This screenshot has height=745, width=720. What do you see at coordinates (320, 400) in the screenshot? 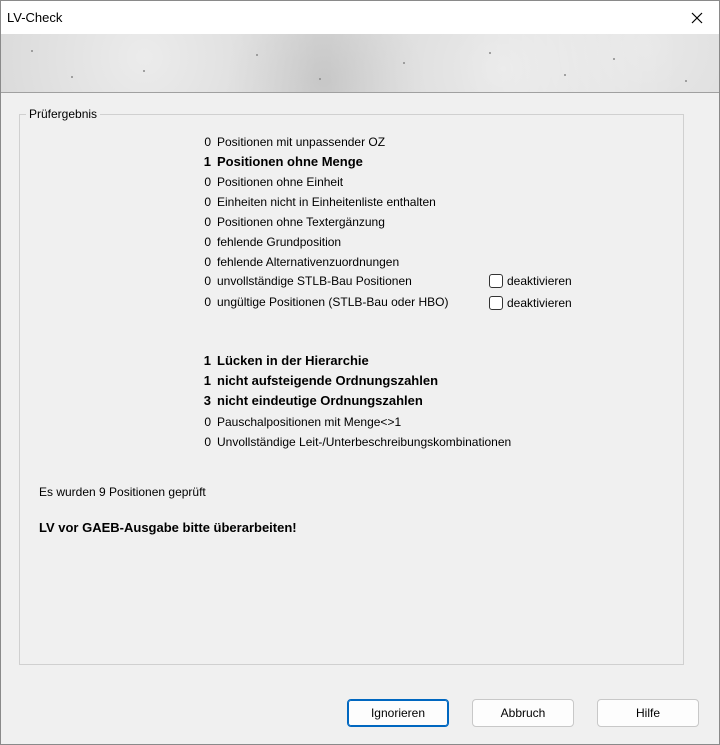
I see `result-label: nicht eindeutige Ordnungszahlen` at bounding box center [320, 400].